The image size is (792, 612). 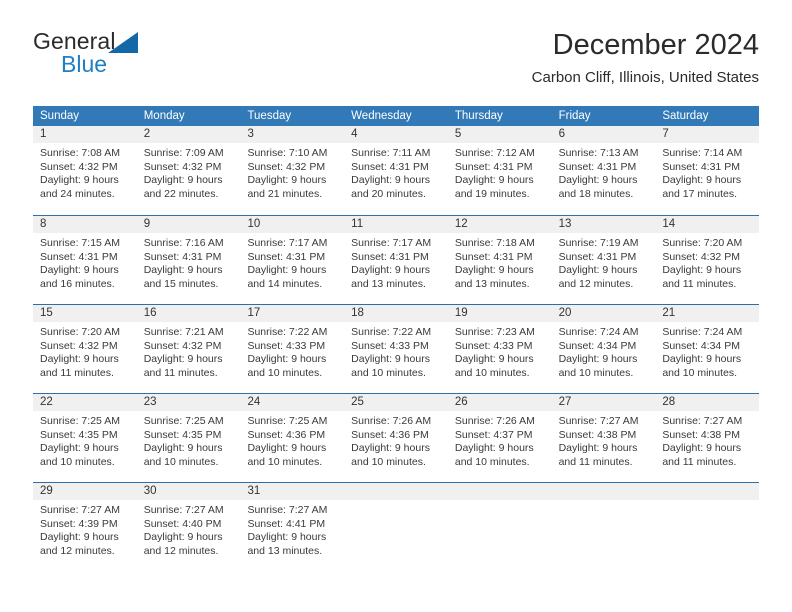 I want to click on day-number-band: 19, so click(x=499, y=313).